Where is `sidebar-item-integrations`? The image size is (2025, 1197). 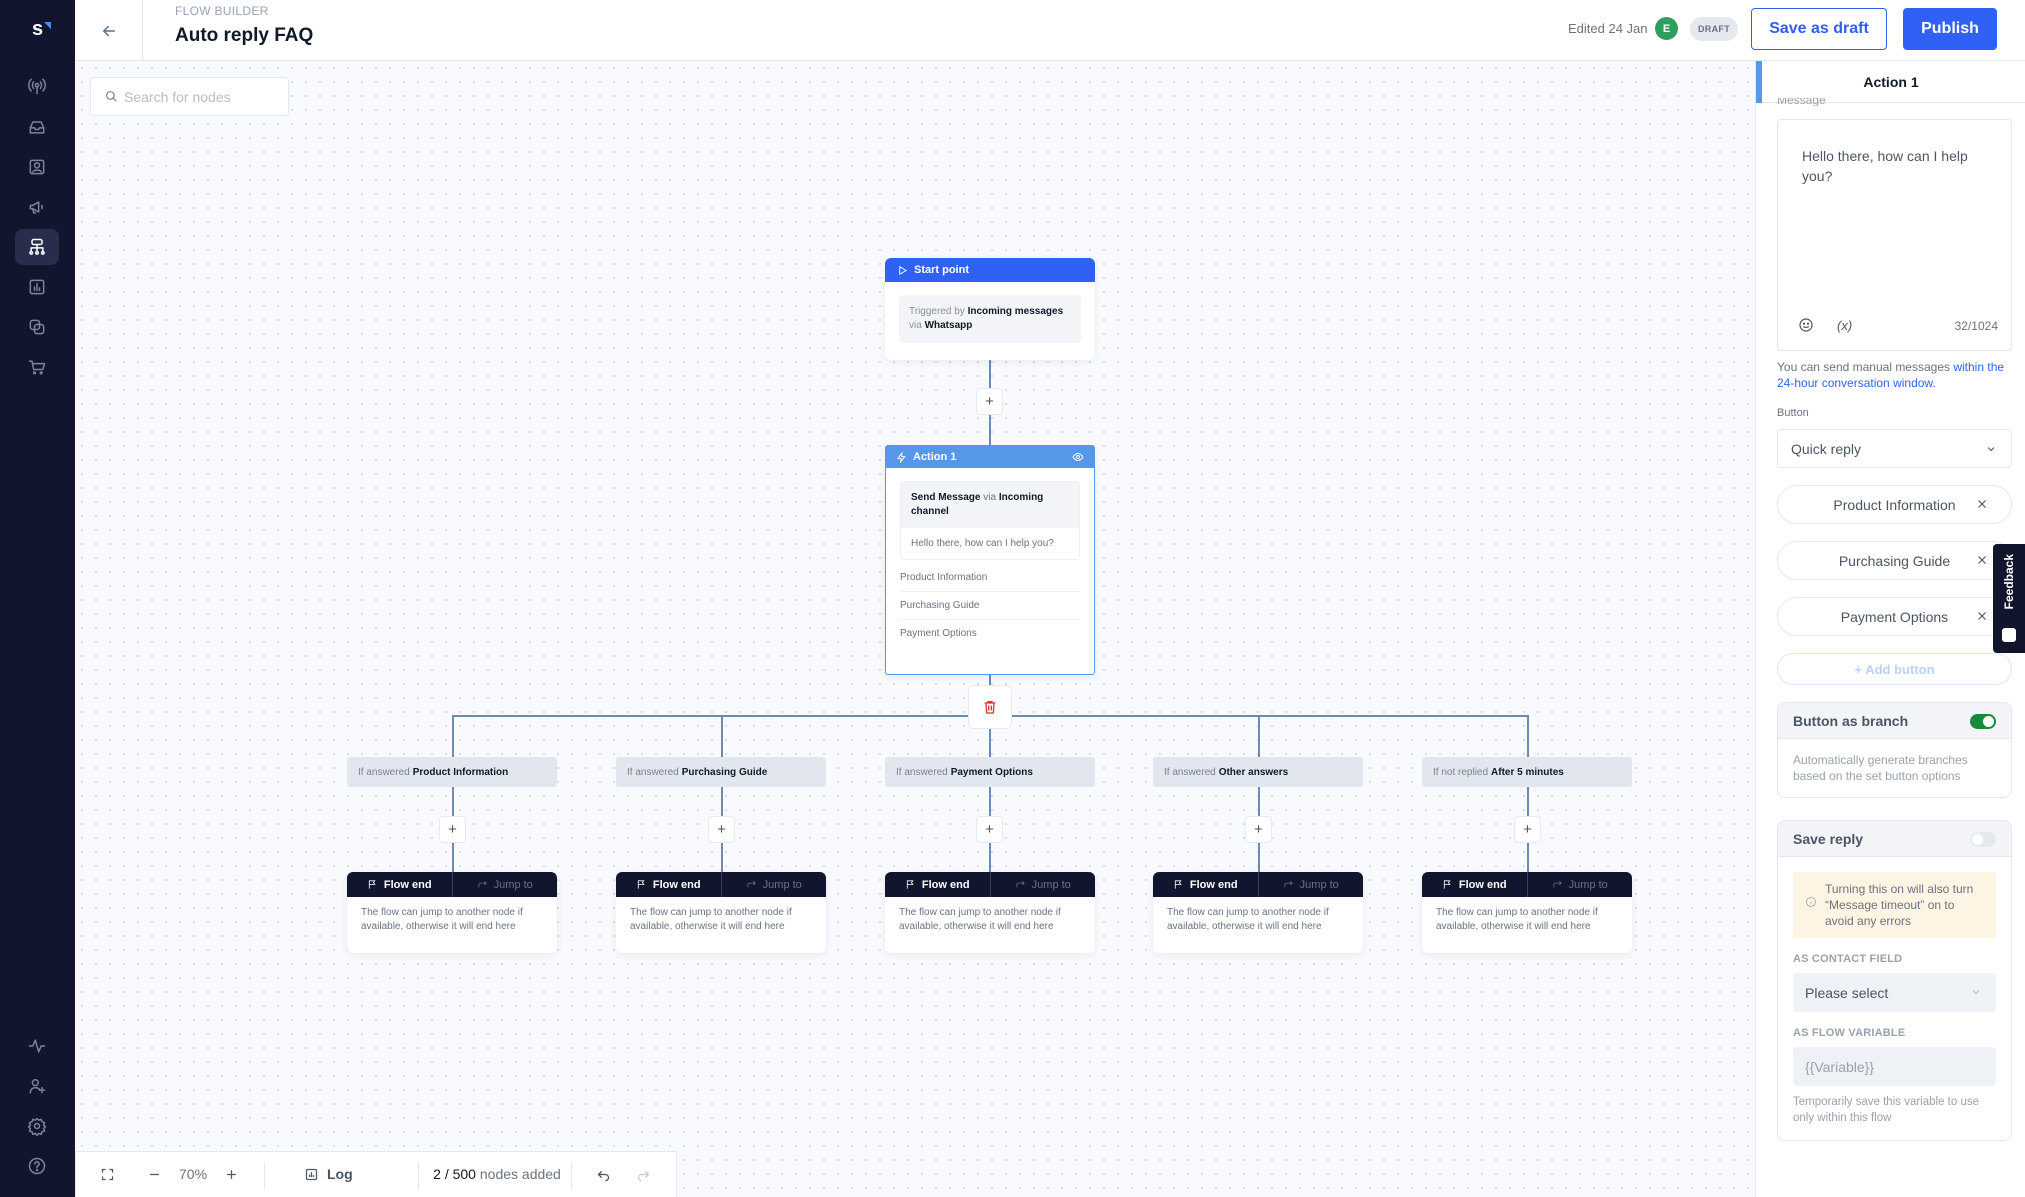
sidebar-item-integrations is located at coordinates (37, 327).